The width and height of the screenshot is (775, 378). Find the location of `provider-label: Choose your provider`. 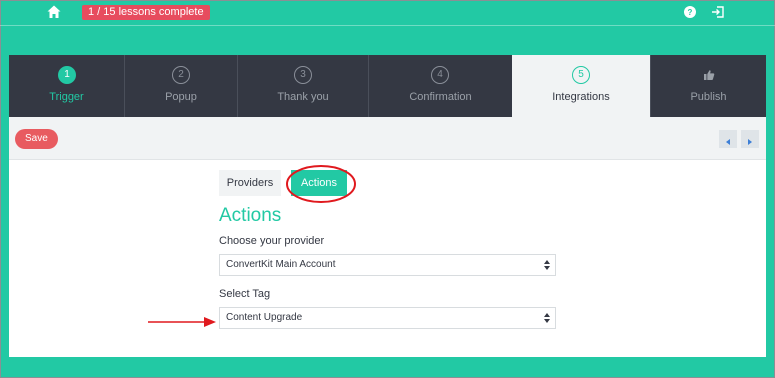

provider-label: Choose your provider is located at coordinates (272, 241).